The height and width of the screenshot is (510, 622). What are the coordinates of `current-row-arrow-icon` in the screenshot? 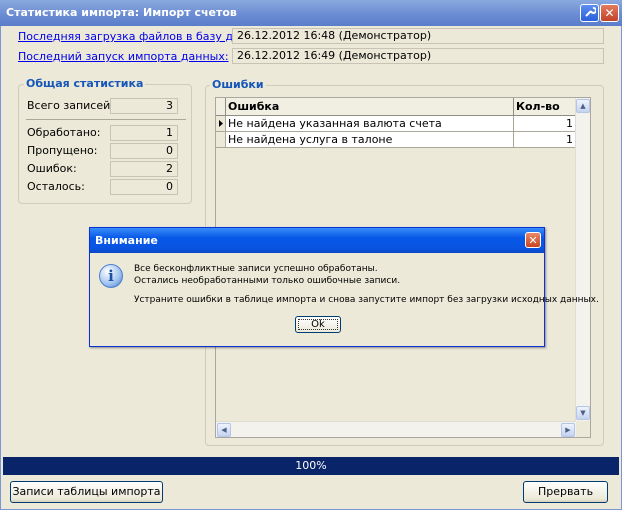 It's located at (221, 123).